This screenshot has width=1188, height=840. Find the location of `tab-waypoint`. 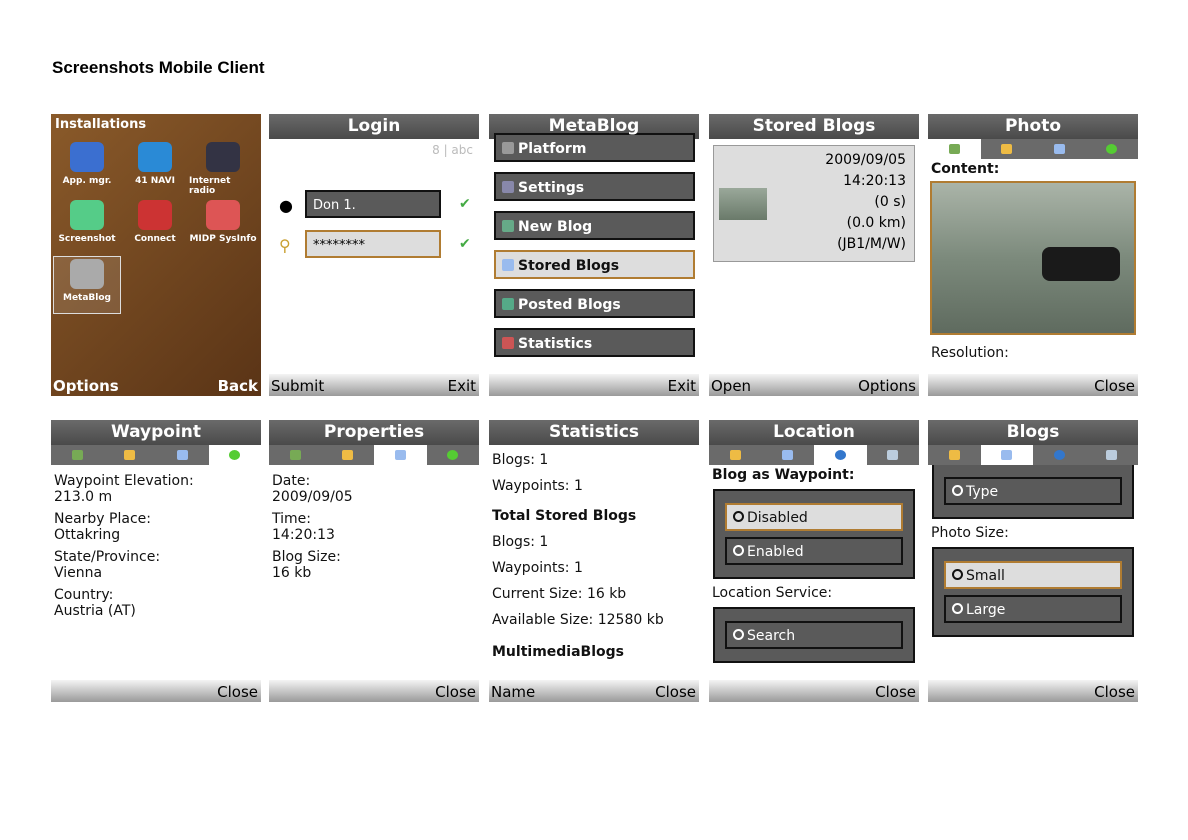

tab-waypoint is located at coordinates (1112, 149).